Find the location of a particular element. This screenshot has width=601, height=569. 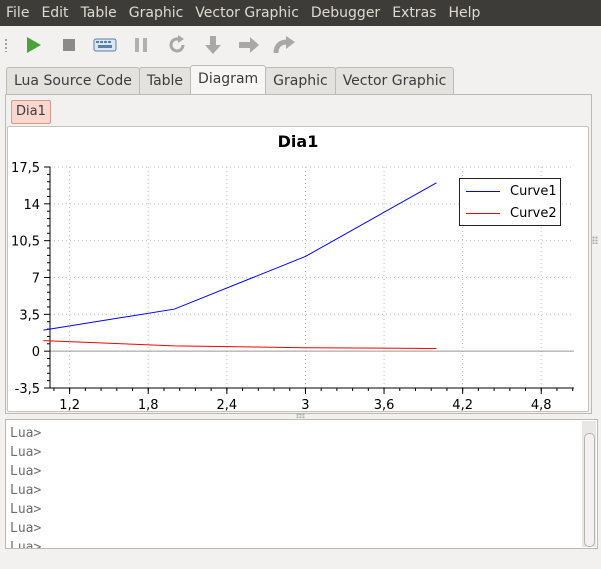

keyboard-icon is located at coordinates (105, 45).